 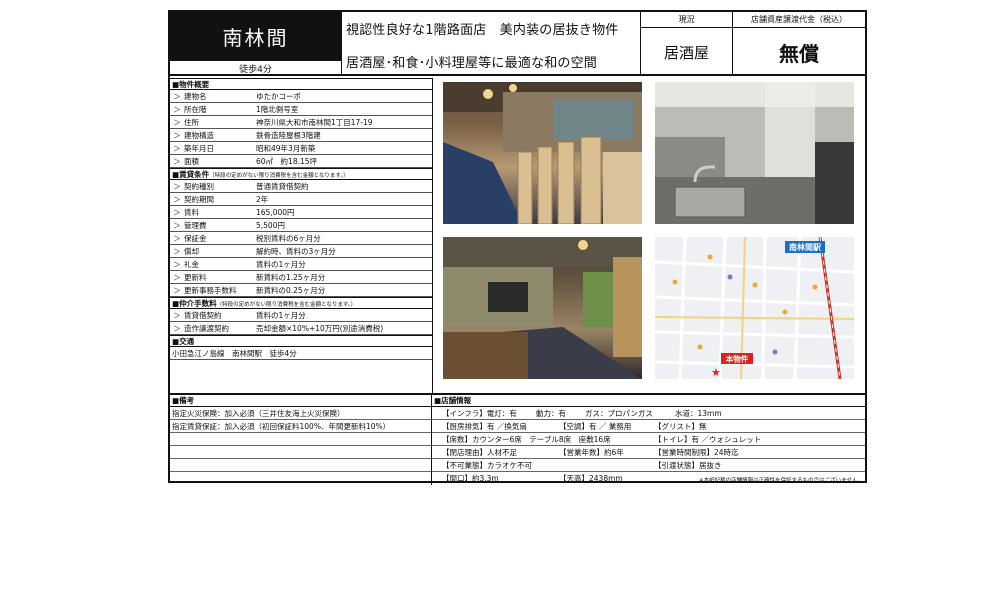 I want to click on catchcopy-line-1: 視認性良好な1階路面店 美内装の居抜き物件, so click(x=482, y=30).